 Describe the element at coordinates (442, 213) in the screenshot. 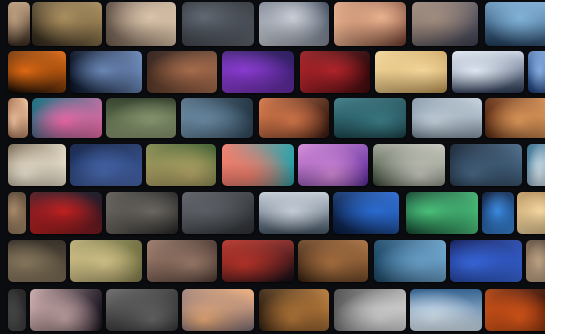

I see `thumbnail-green-dragon` at that location.